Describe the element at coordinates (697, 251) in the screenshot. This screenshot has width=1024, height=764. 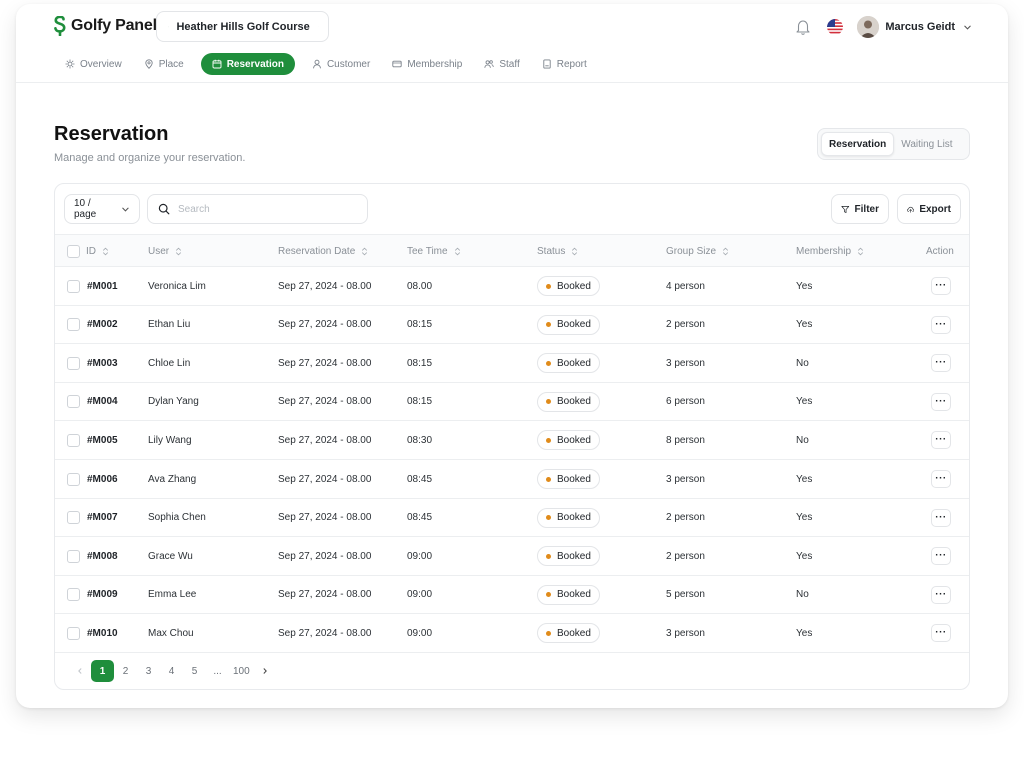
I see `header-group-size: Group Size` at that location.